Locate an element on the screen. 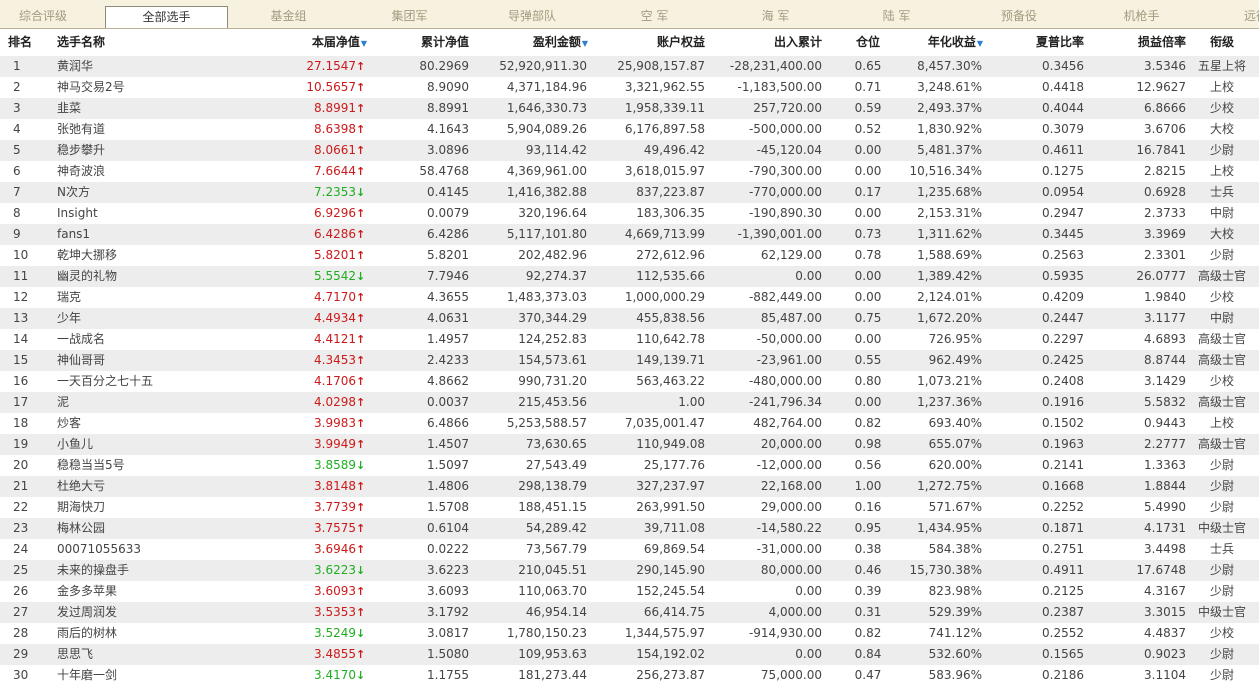 The width and height of the screenshot is (1259, 686). cell-player-name: 期海快刀 is located at coordinates (81, 507).